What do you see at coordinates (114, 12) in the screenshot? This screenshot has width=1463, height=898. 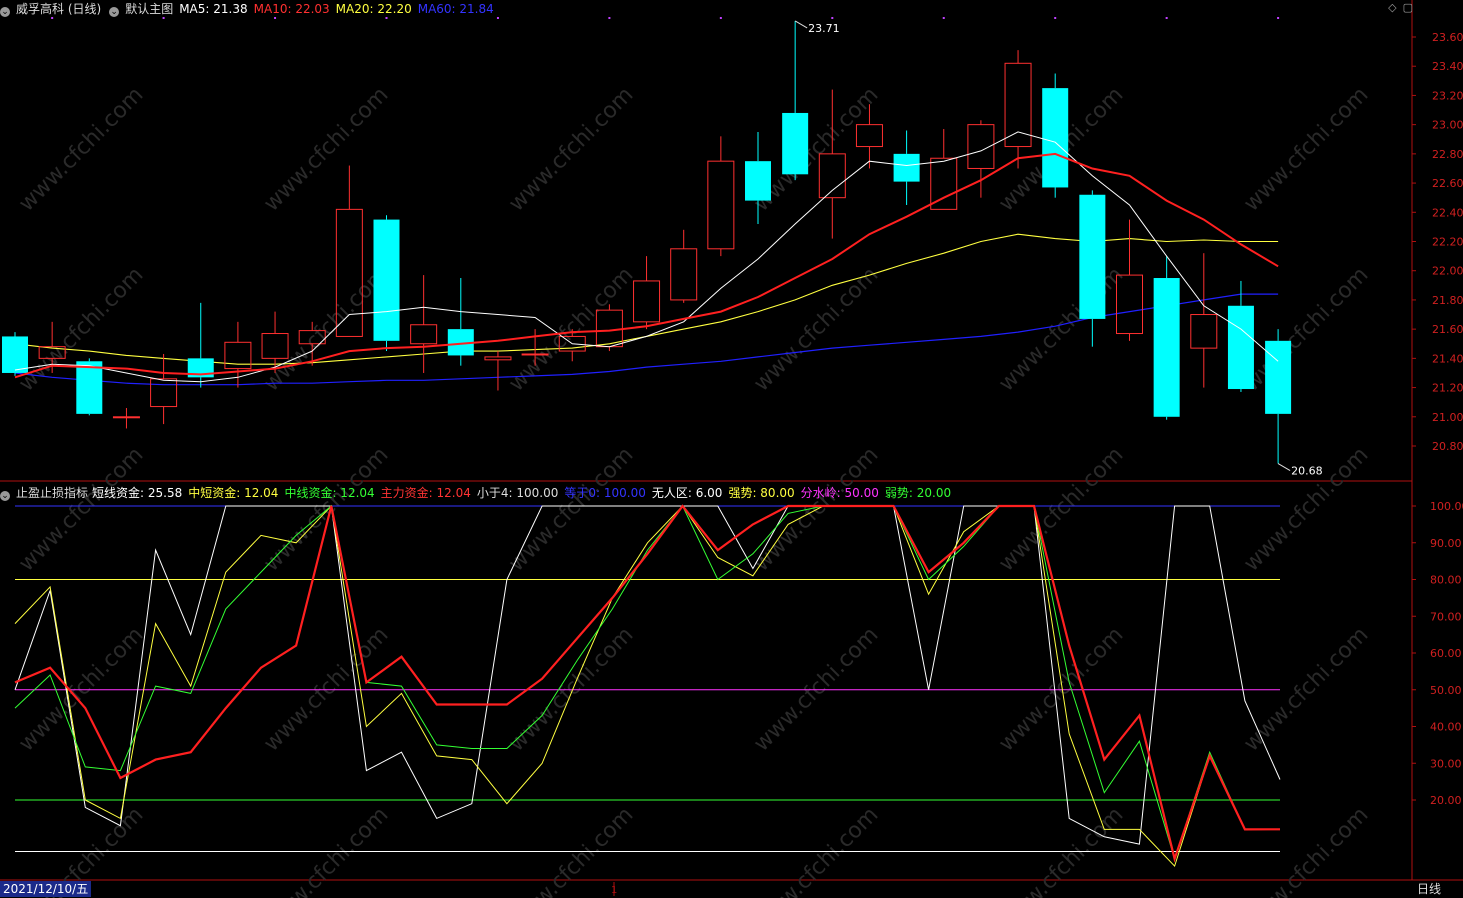 I see `settings-icon: ⌄` at bounding box center [114, 12].